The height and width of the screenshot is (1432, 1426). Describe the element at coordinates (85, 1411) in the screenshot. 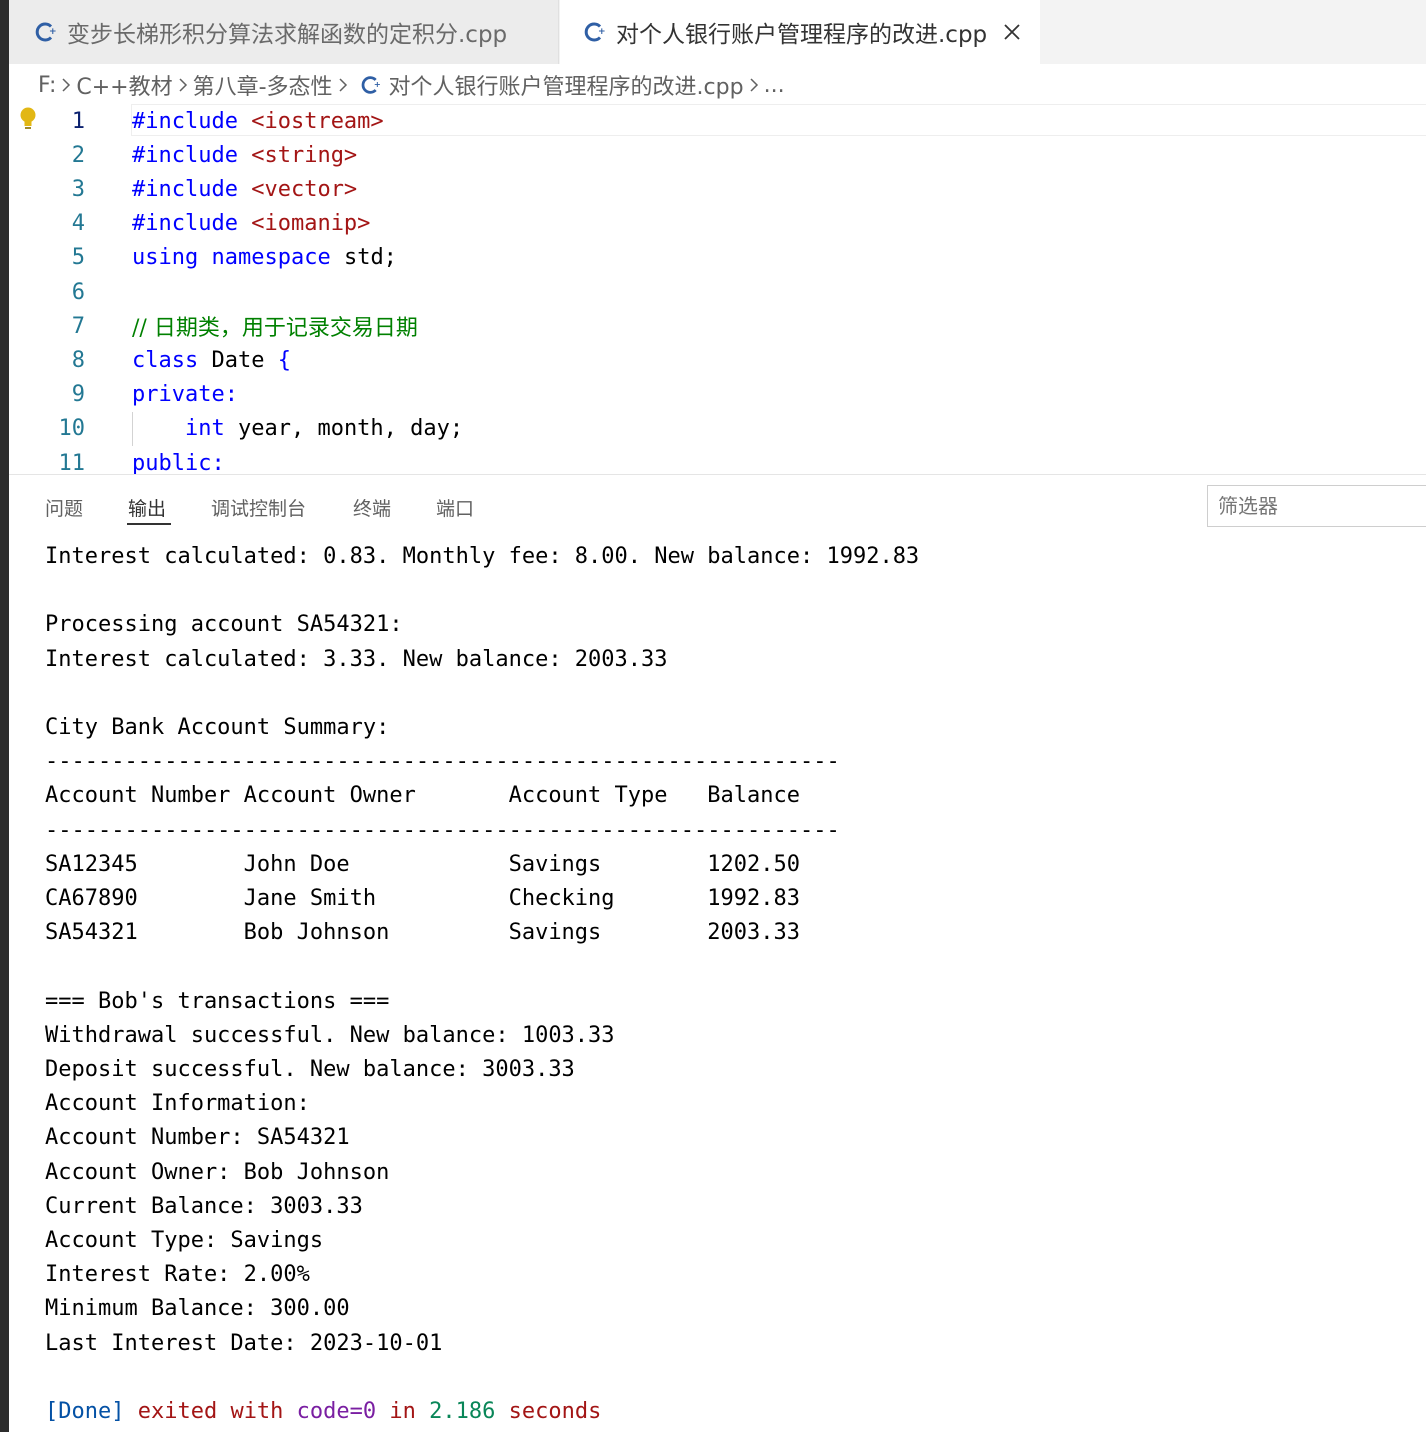

I see `done-tag: [Done]` at that location.